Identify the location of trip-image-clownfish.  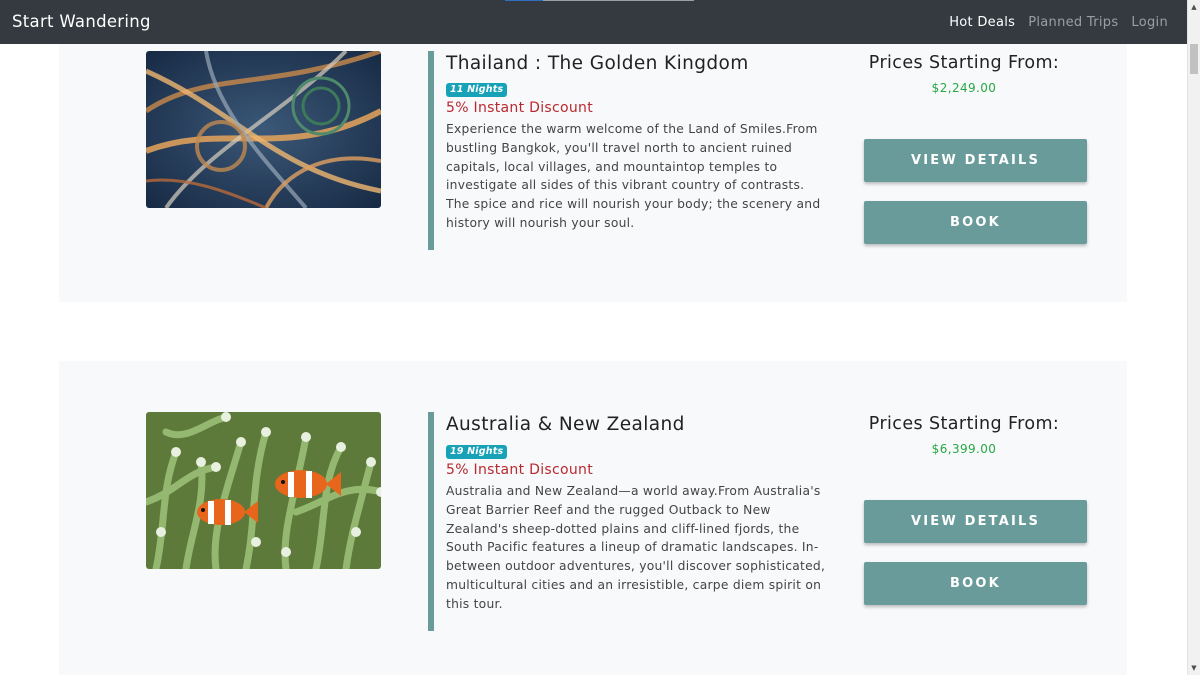
(263, 490).